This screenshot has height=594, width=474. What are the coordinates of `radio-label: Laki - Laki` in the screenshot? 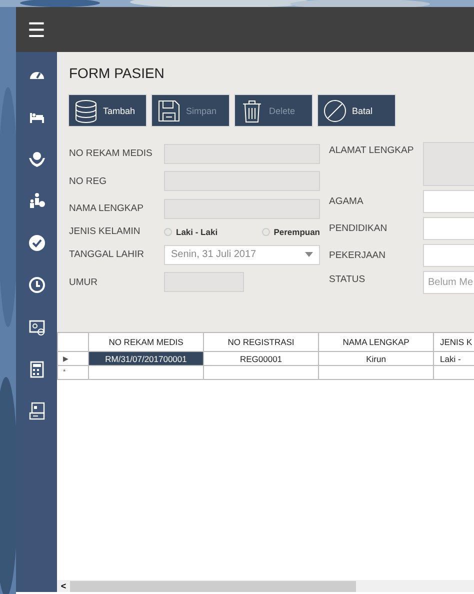 It's located at (197, 231).